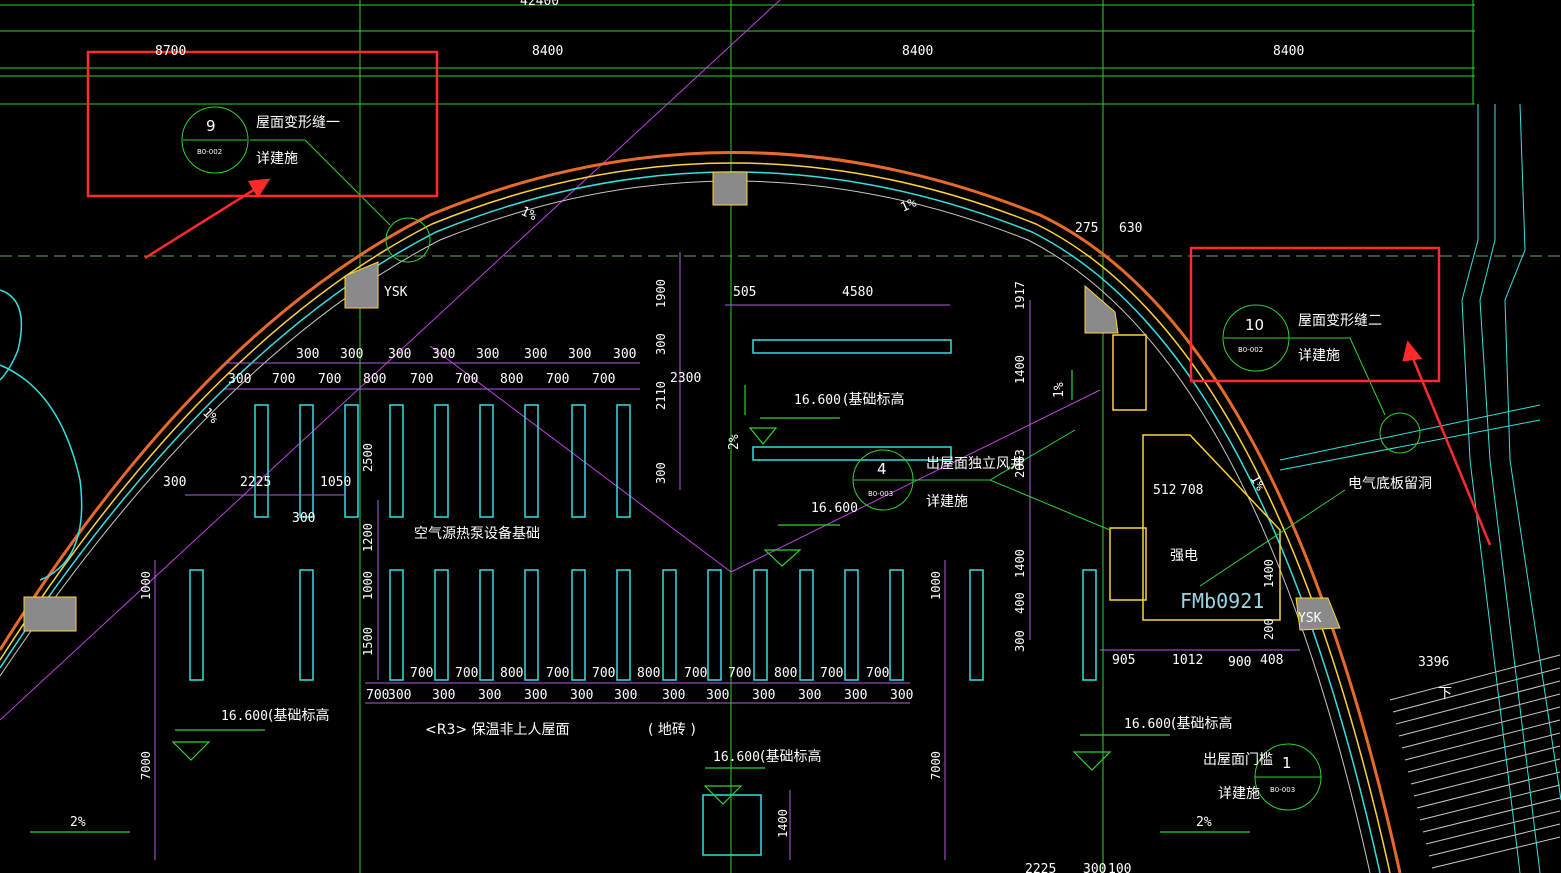  I want to click on dim-misc: 505, so click(744, 292).